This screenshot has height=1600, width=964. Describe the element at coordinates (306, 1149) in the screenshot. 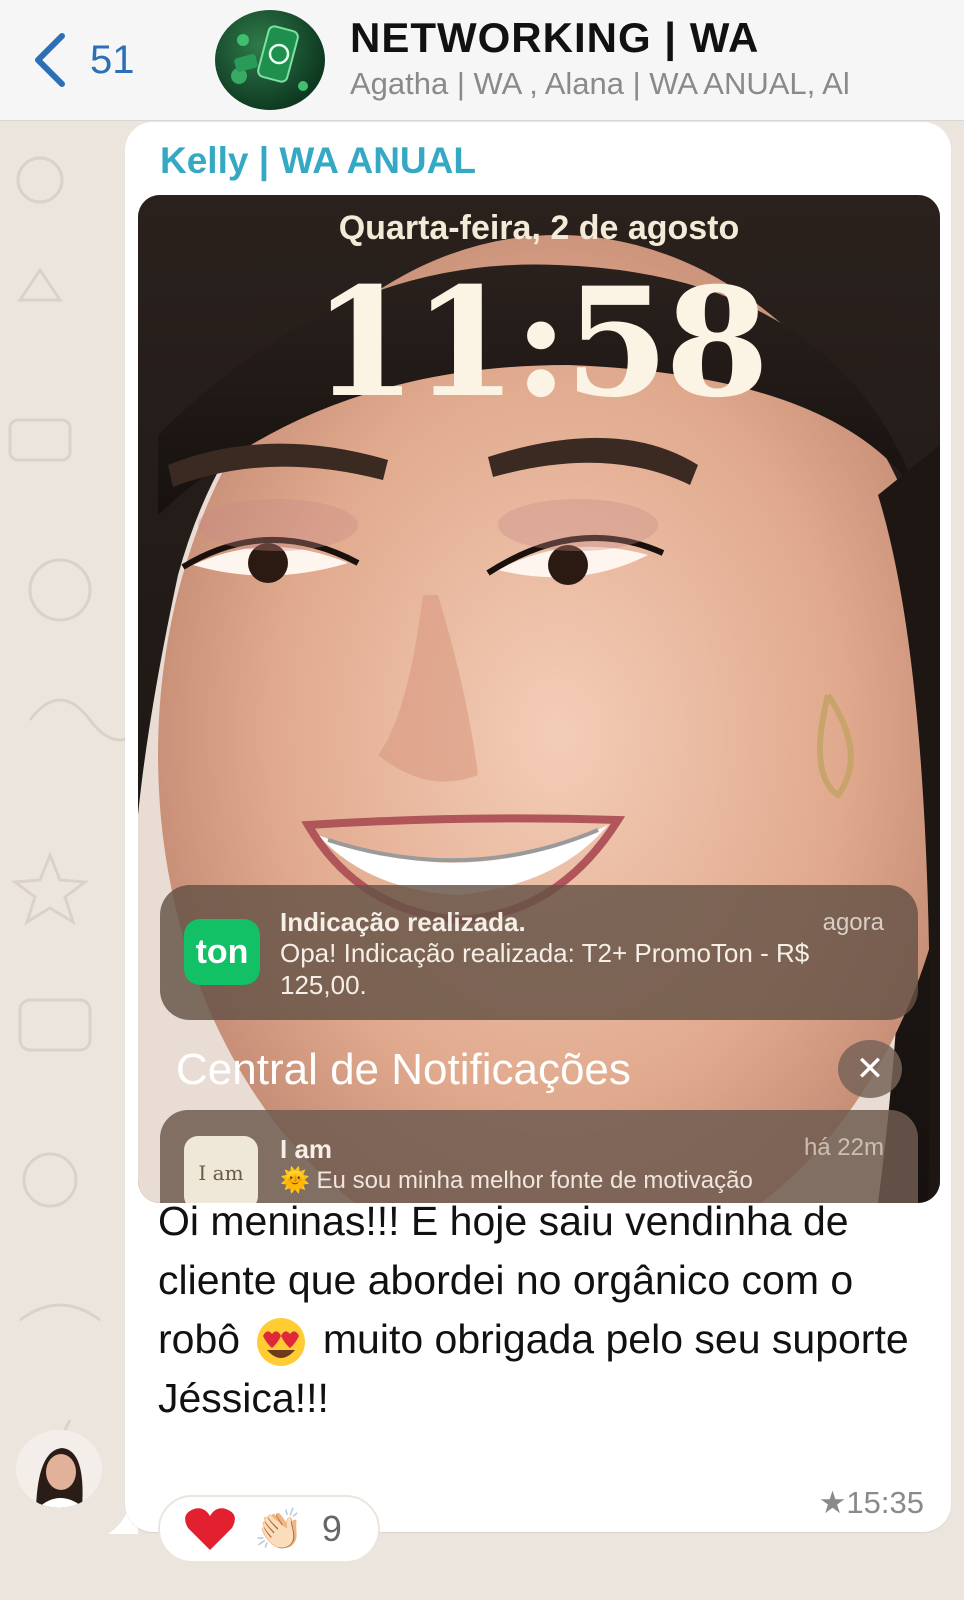

I see `notification2-title: I am` at that location.